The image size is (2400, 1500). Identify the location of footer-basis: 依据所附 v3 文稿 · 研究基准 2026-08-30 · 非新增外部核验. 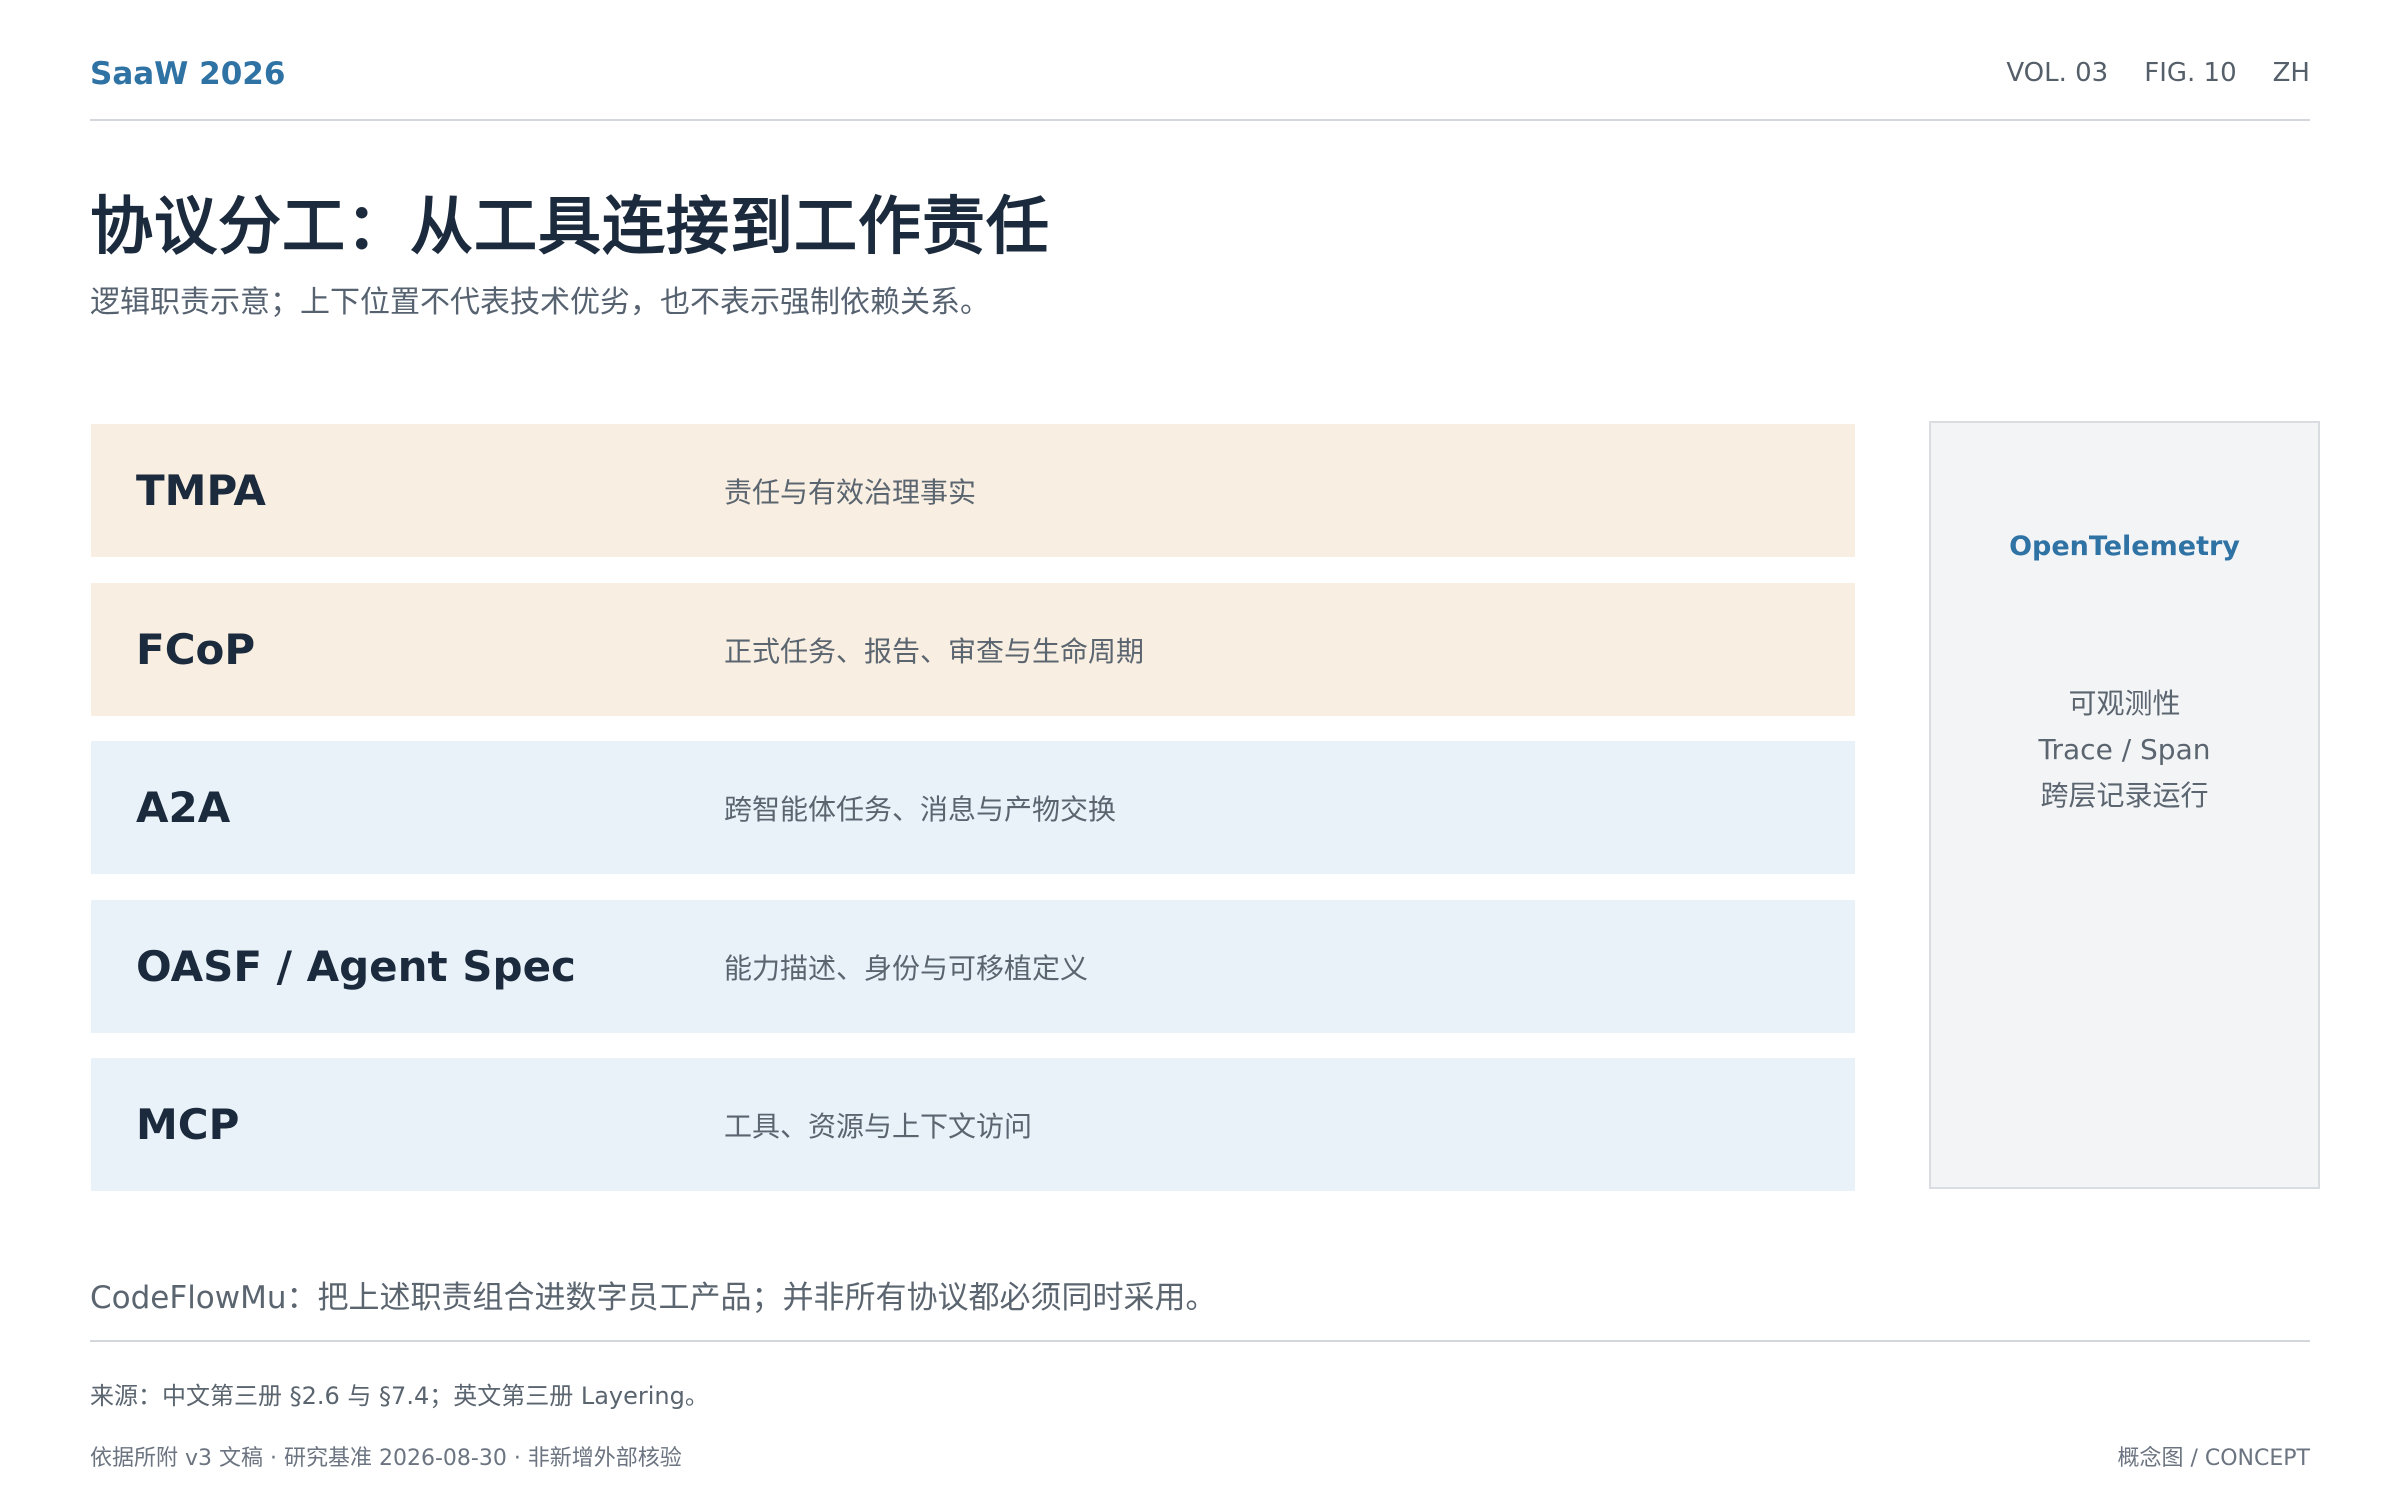
(386, 1458).